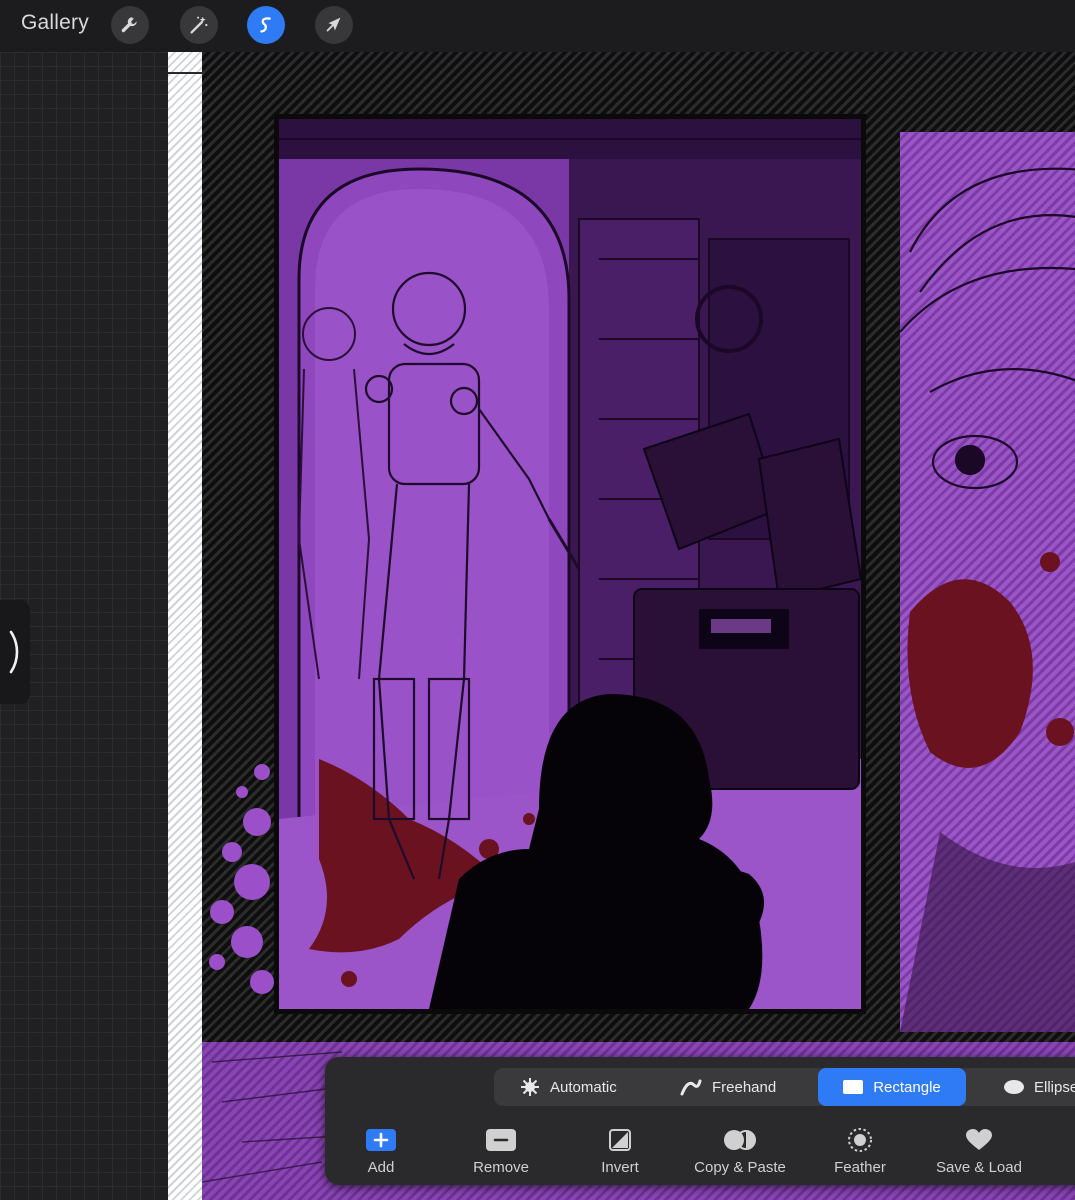 The image size is (1075, 1200). What do you see at coordinates (987, 599) in the screenshot?
I see `face-illustration` at bounding box center [987, 599].